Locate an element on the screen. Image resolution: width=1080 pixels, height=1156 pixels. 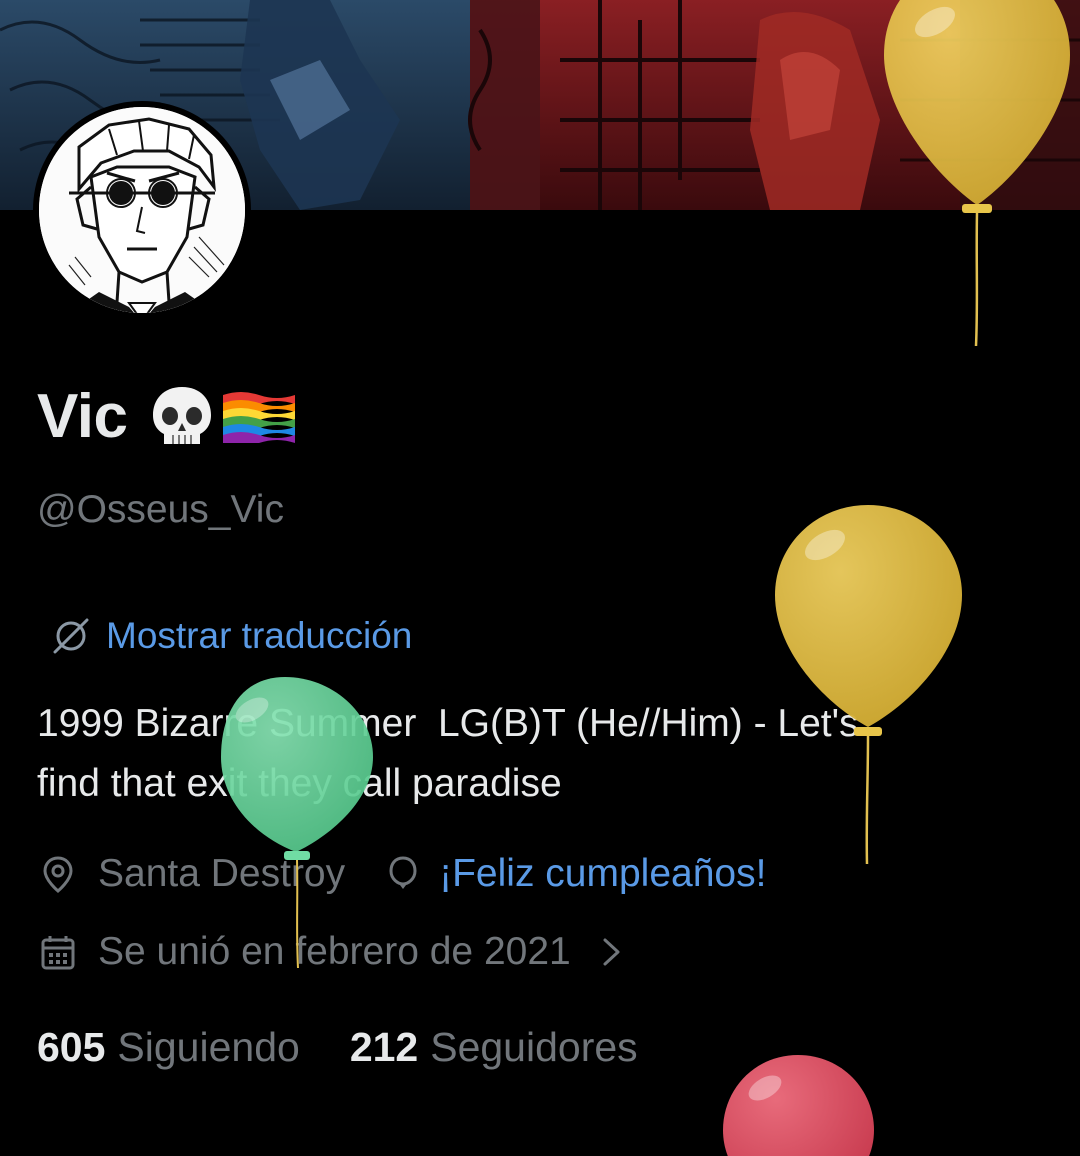
profile-meta-row: Se unió en febrero de 2021 is located at coordinates (331, 952).